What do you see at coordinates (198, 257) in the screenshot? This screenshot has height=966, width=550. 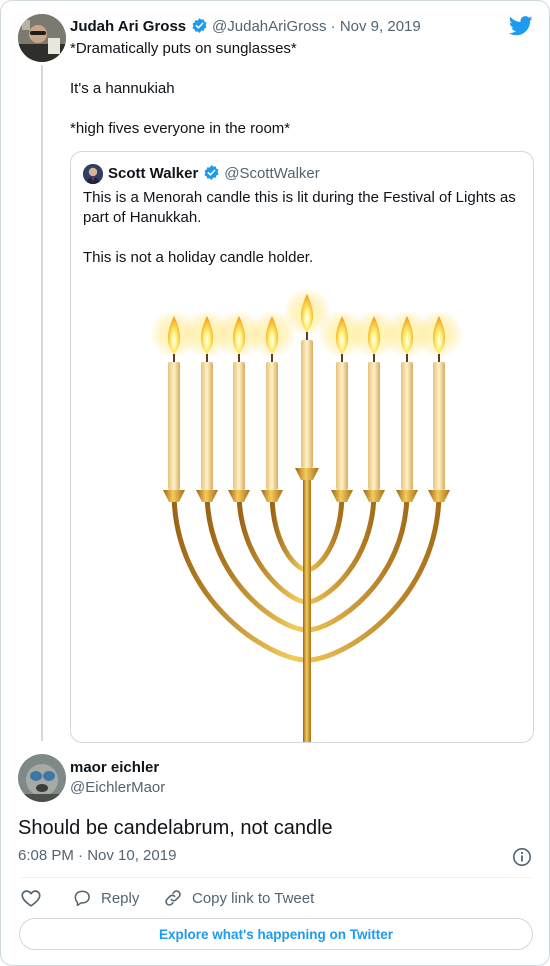 I see `quoted-text-line-3: This is not a holiday candle holder.` at bounding box center [198, 257].